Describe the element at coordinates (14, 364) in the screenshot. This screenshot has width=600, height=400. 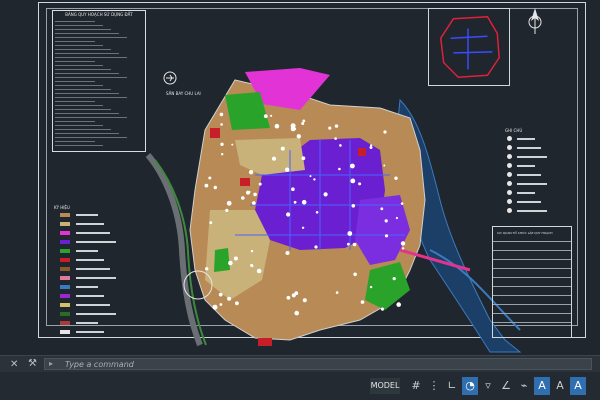
I see `close-icon: ✕` at that location.